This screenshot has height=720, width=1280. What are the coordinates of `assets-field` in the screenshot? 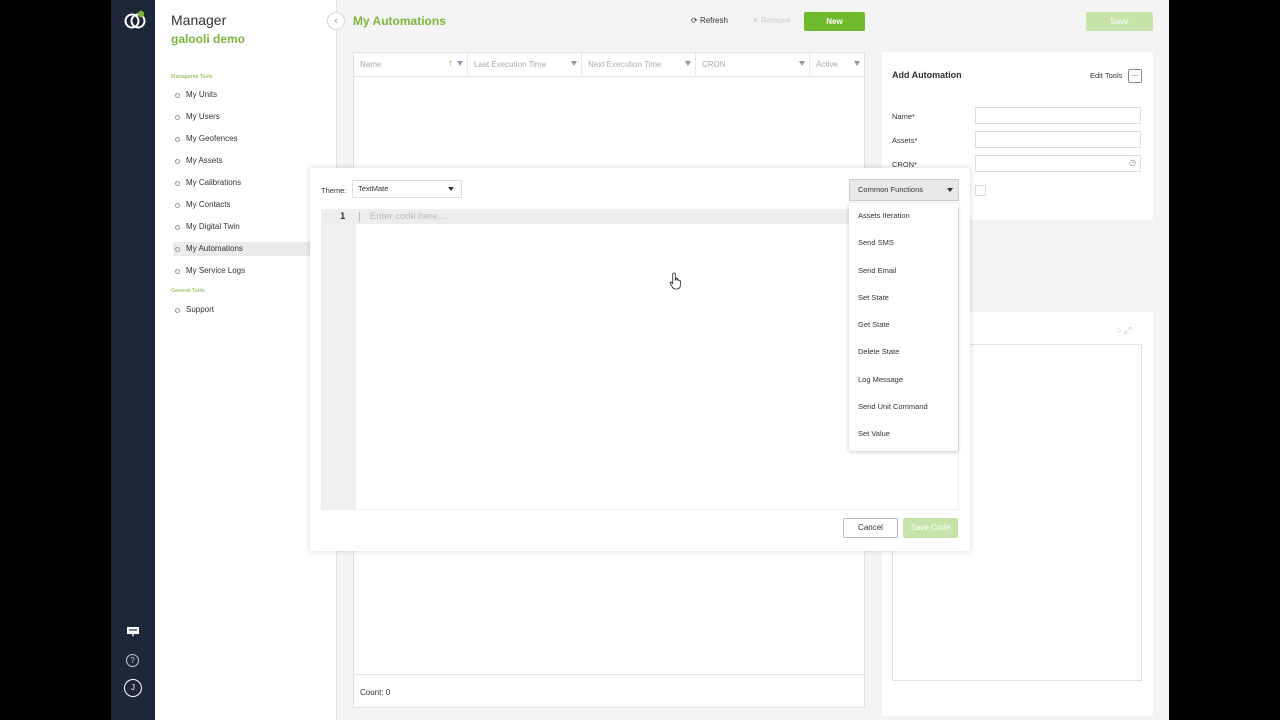 It's located at (1058, 139).